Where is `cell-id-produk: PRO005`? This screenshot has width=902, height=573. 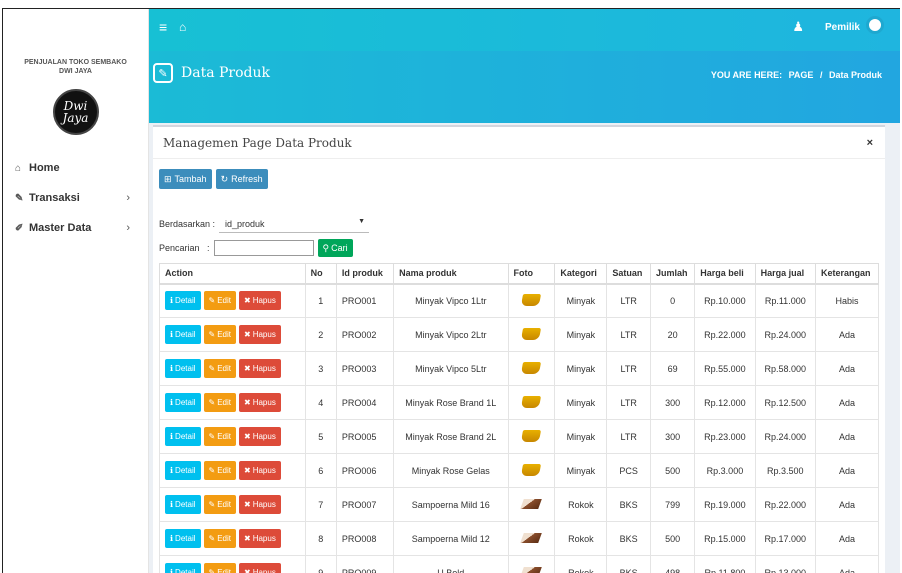 cell-id-produk: PRO005 is located at coordinates (365, 436).